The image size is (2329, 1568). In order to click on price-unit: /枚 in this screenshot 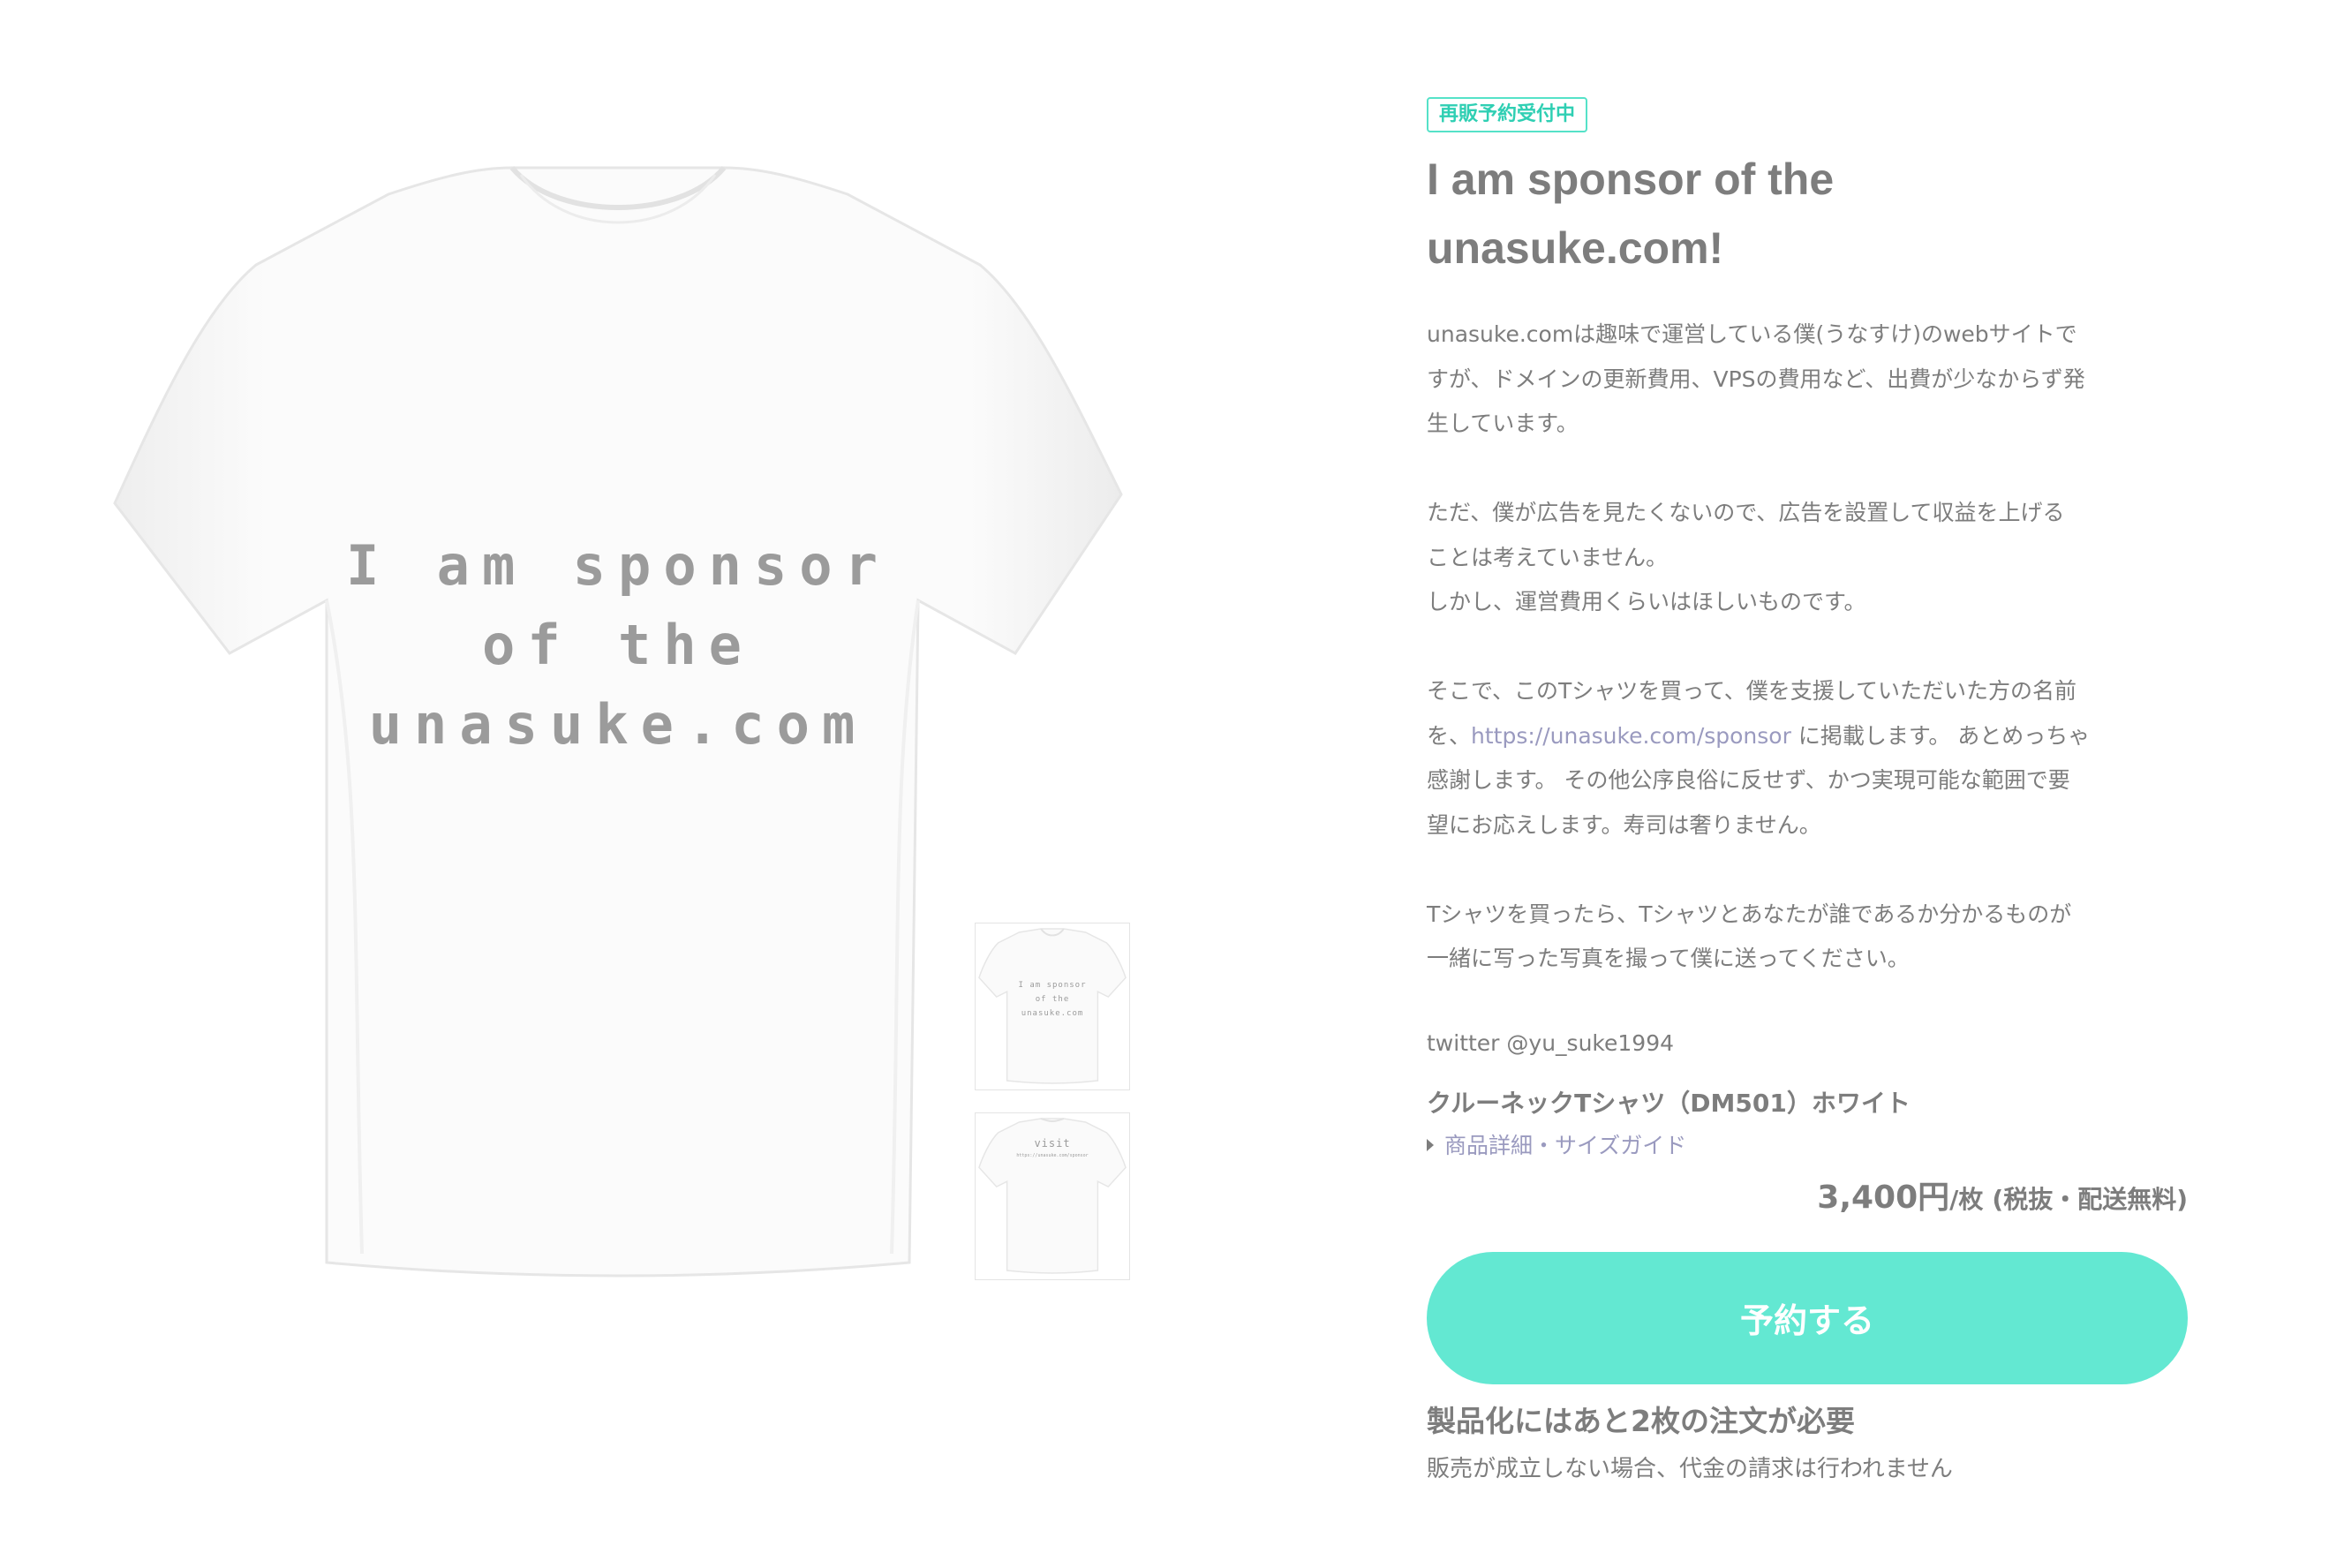, I will do `click(1966, 1199)`.